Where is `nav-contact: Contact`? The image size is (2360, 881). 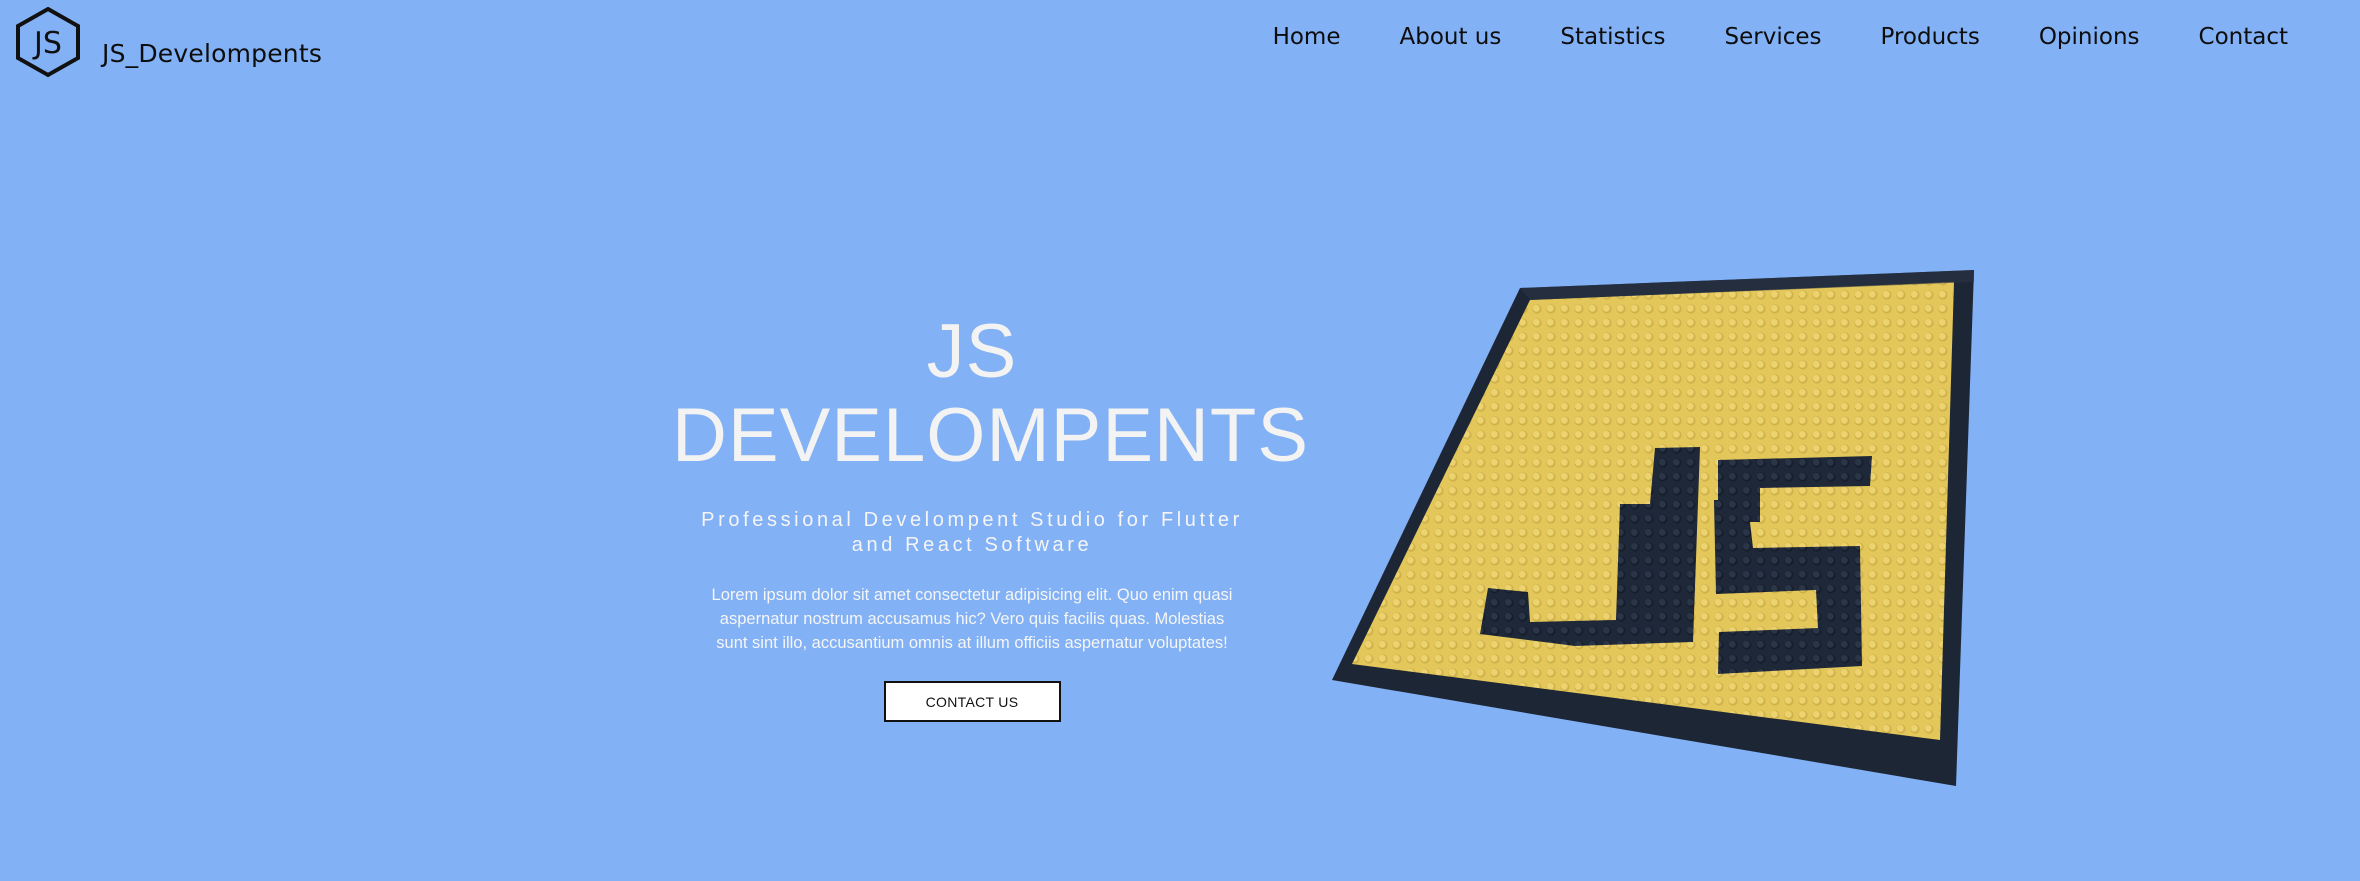 nav-contact: Contact is located at coordinates (2243, 37).